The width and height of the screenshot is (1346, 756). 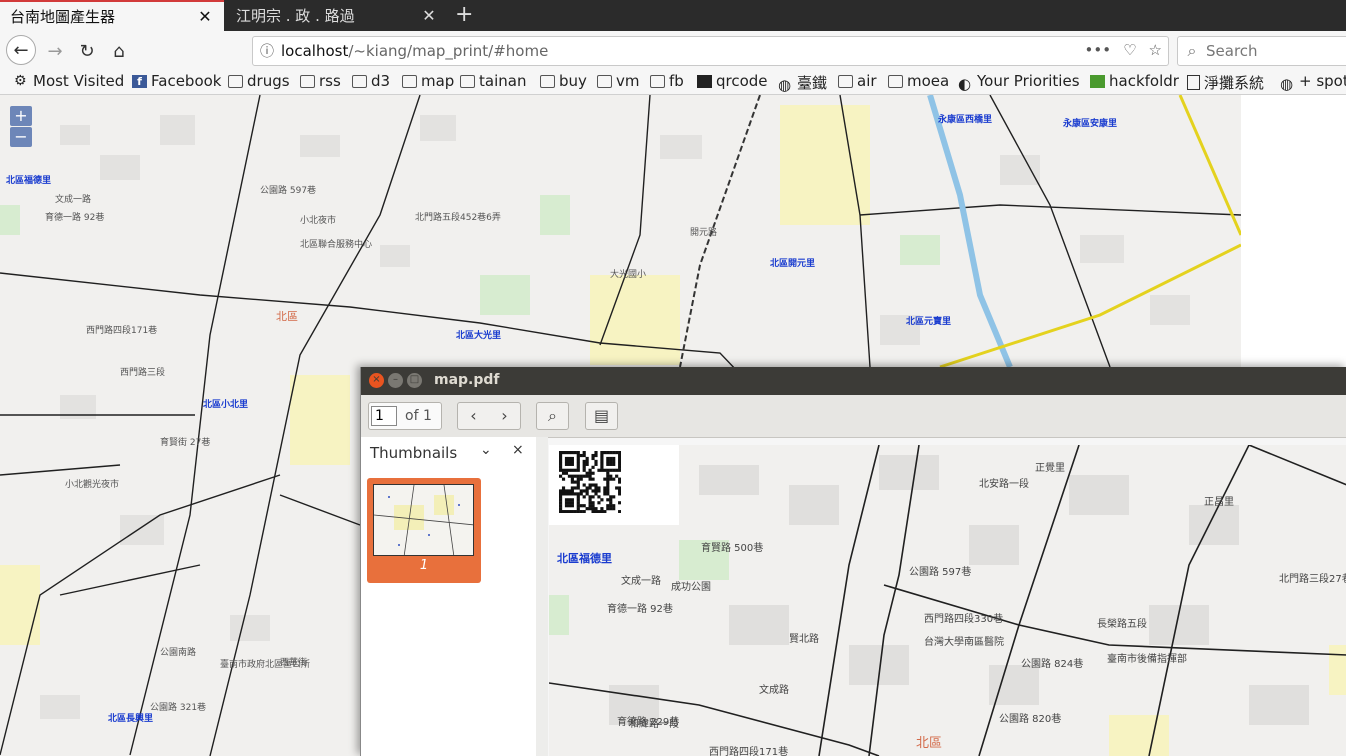 What do you see at coordinates (853, 381) in the screenshot?
I see `window-titlebar: × – □ map.pdf` at bounding box center [853, 381].